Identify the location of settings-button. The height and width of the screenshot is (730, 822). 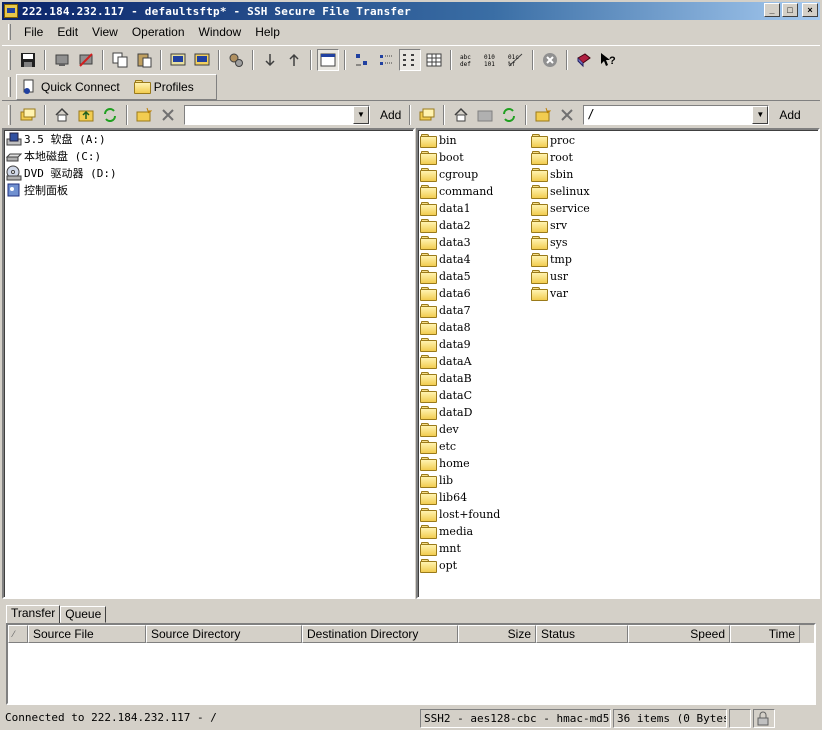
(236, 60).